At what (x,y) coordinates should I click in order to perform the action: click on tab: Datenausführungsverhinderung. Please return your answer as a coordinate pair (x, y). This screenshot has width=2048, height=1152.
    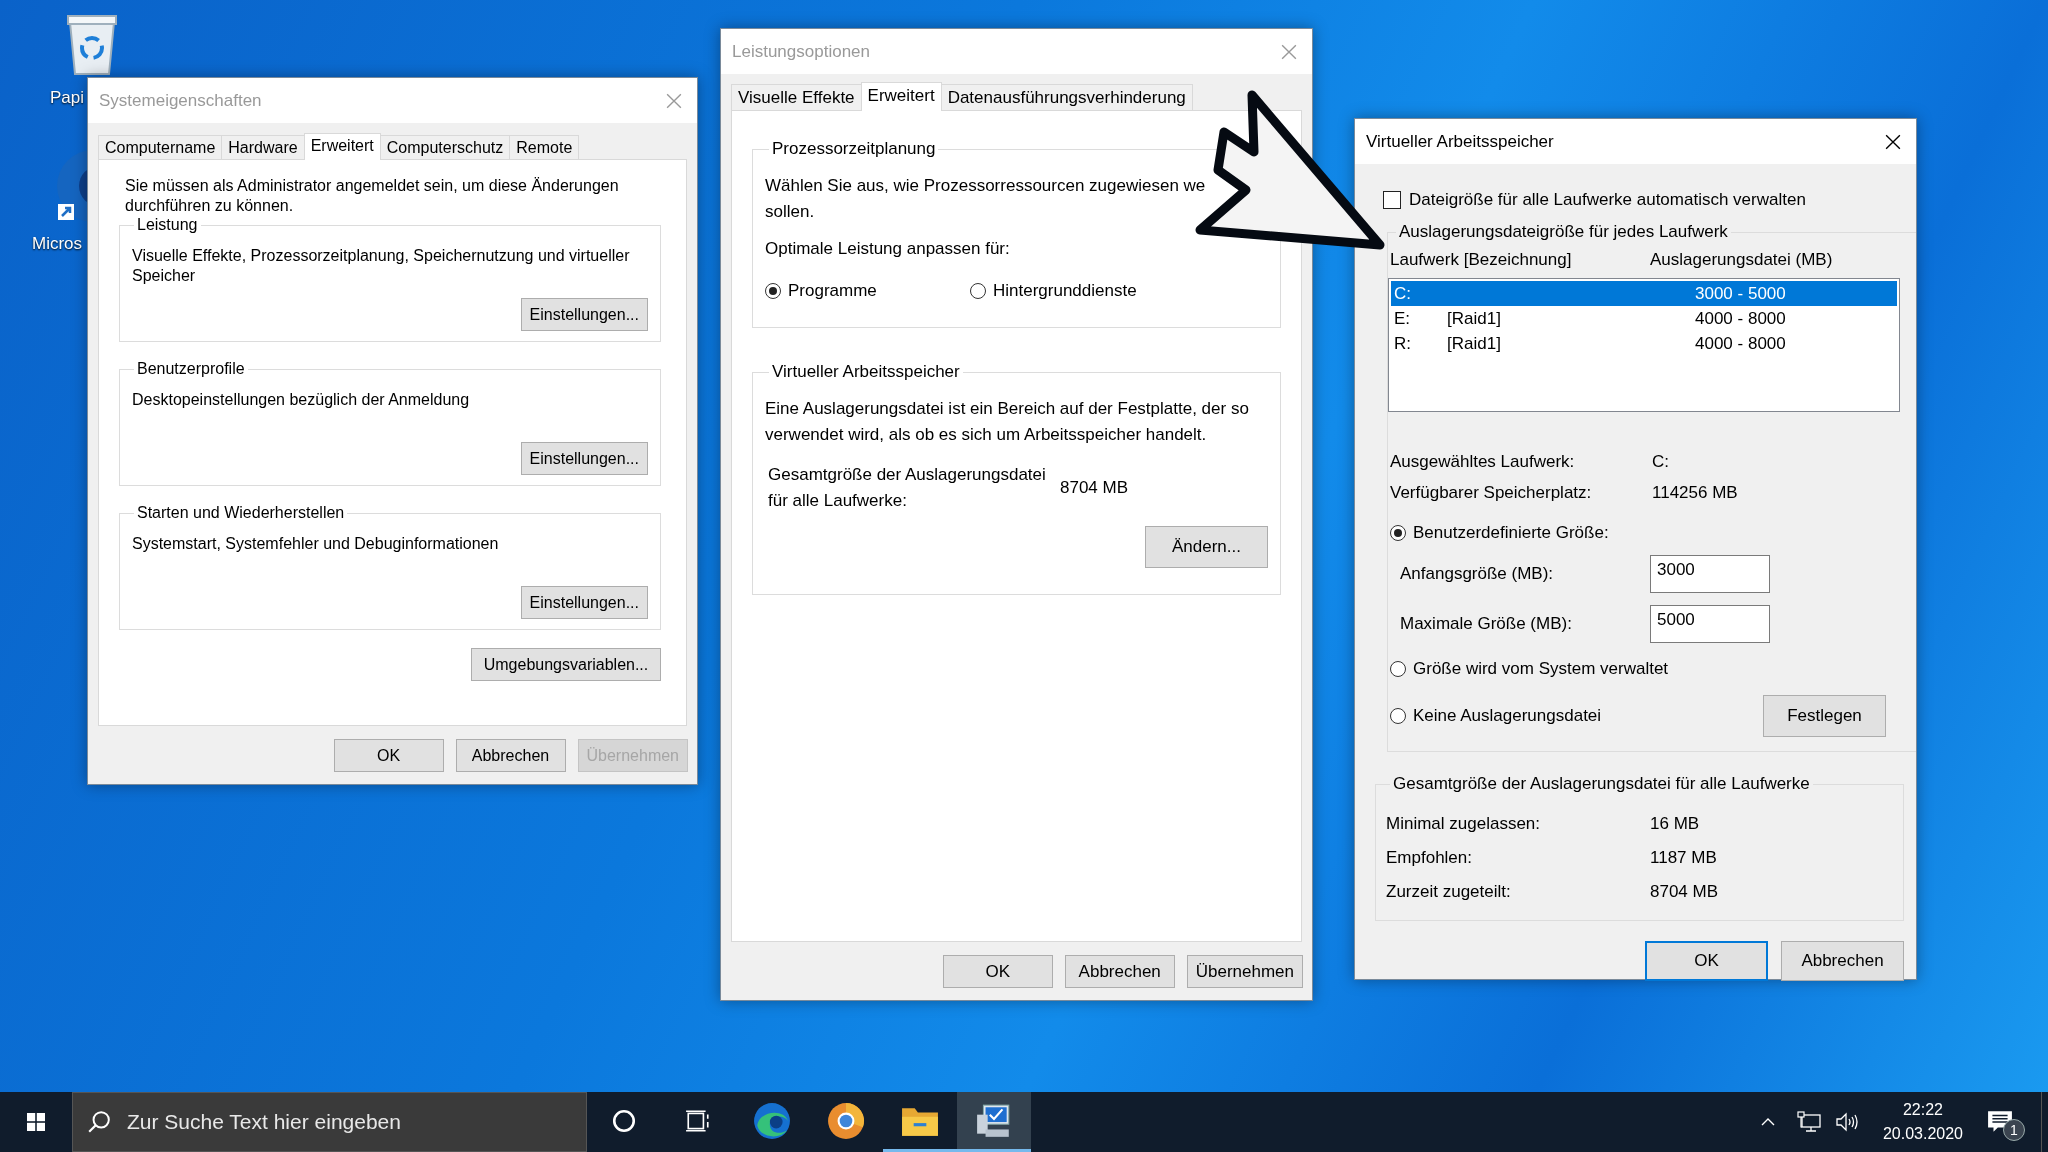
    Looking at the image, I should click on (1066, 97).